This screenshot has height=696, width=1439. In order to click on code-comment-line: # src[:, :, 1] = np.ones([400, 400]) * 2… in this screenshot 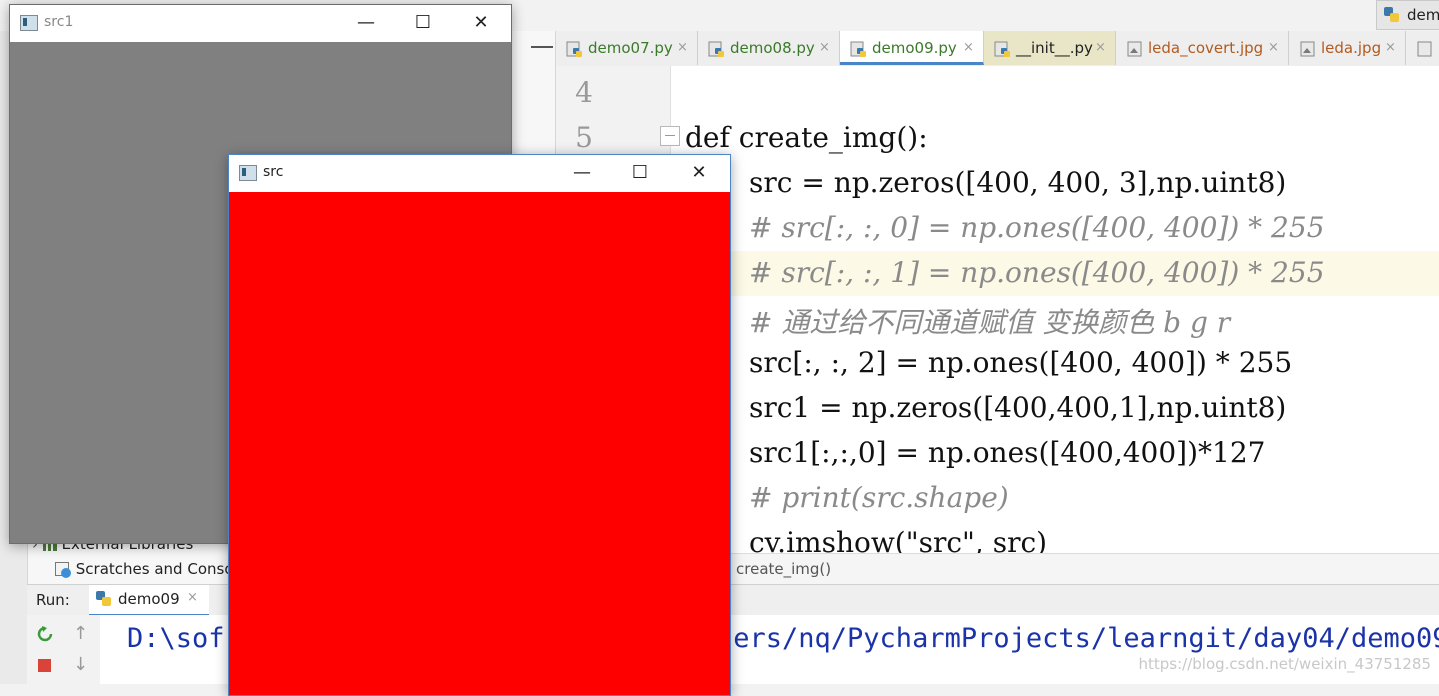, I will do `click(1037, 272)`.